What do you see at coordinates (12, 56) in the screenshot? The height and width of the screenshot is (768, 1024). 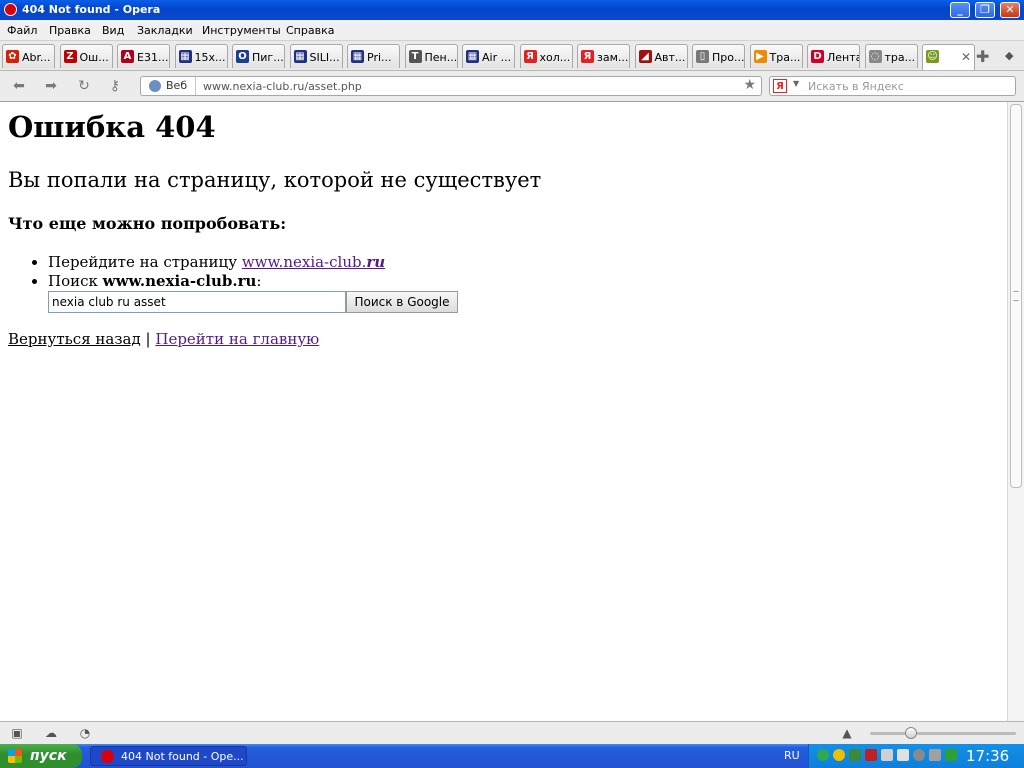 I see `tab-favicon-icon: ✿` at bounding box center [12, 56].